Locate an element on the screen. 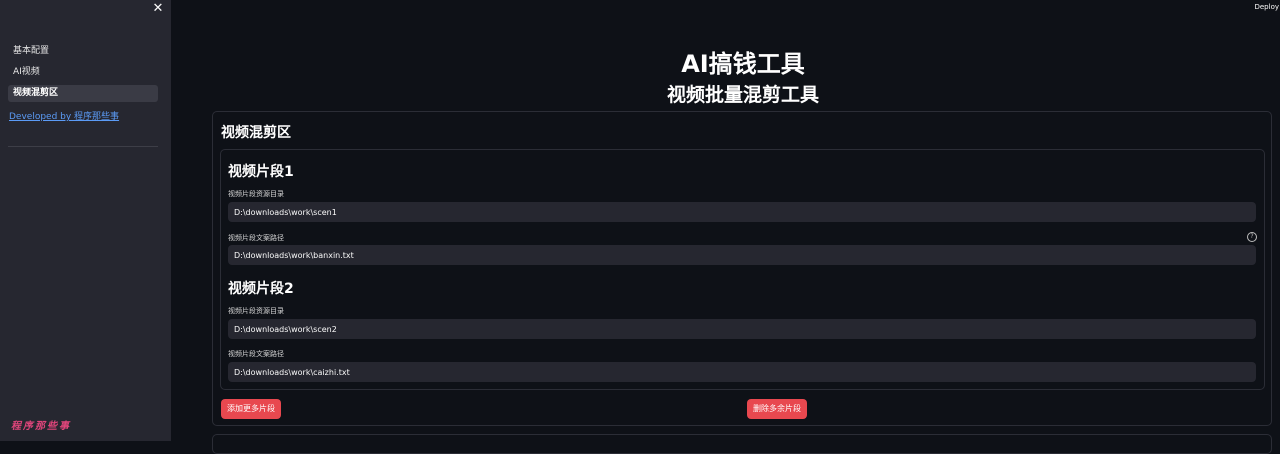 This screenshot has width=1280, height=454. segment-2-dir-label: 视频片段资源目录 is located at coordinates (256, 311).